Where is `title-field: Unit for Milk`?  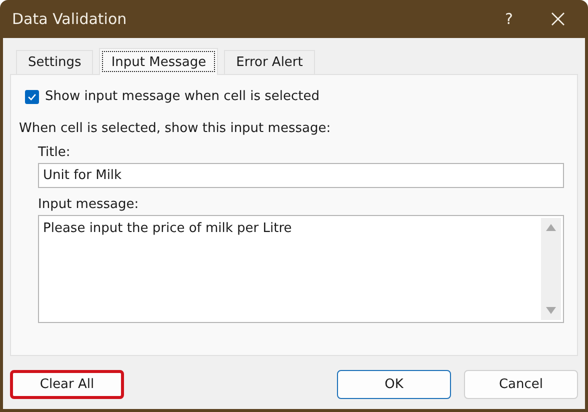 title-field: Unit for Milk is located at coordinates (301, 175).